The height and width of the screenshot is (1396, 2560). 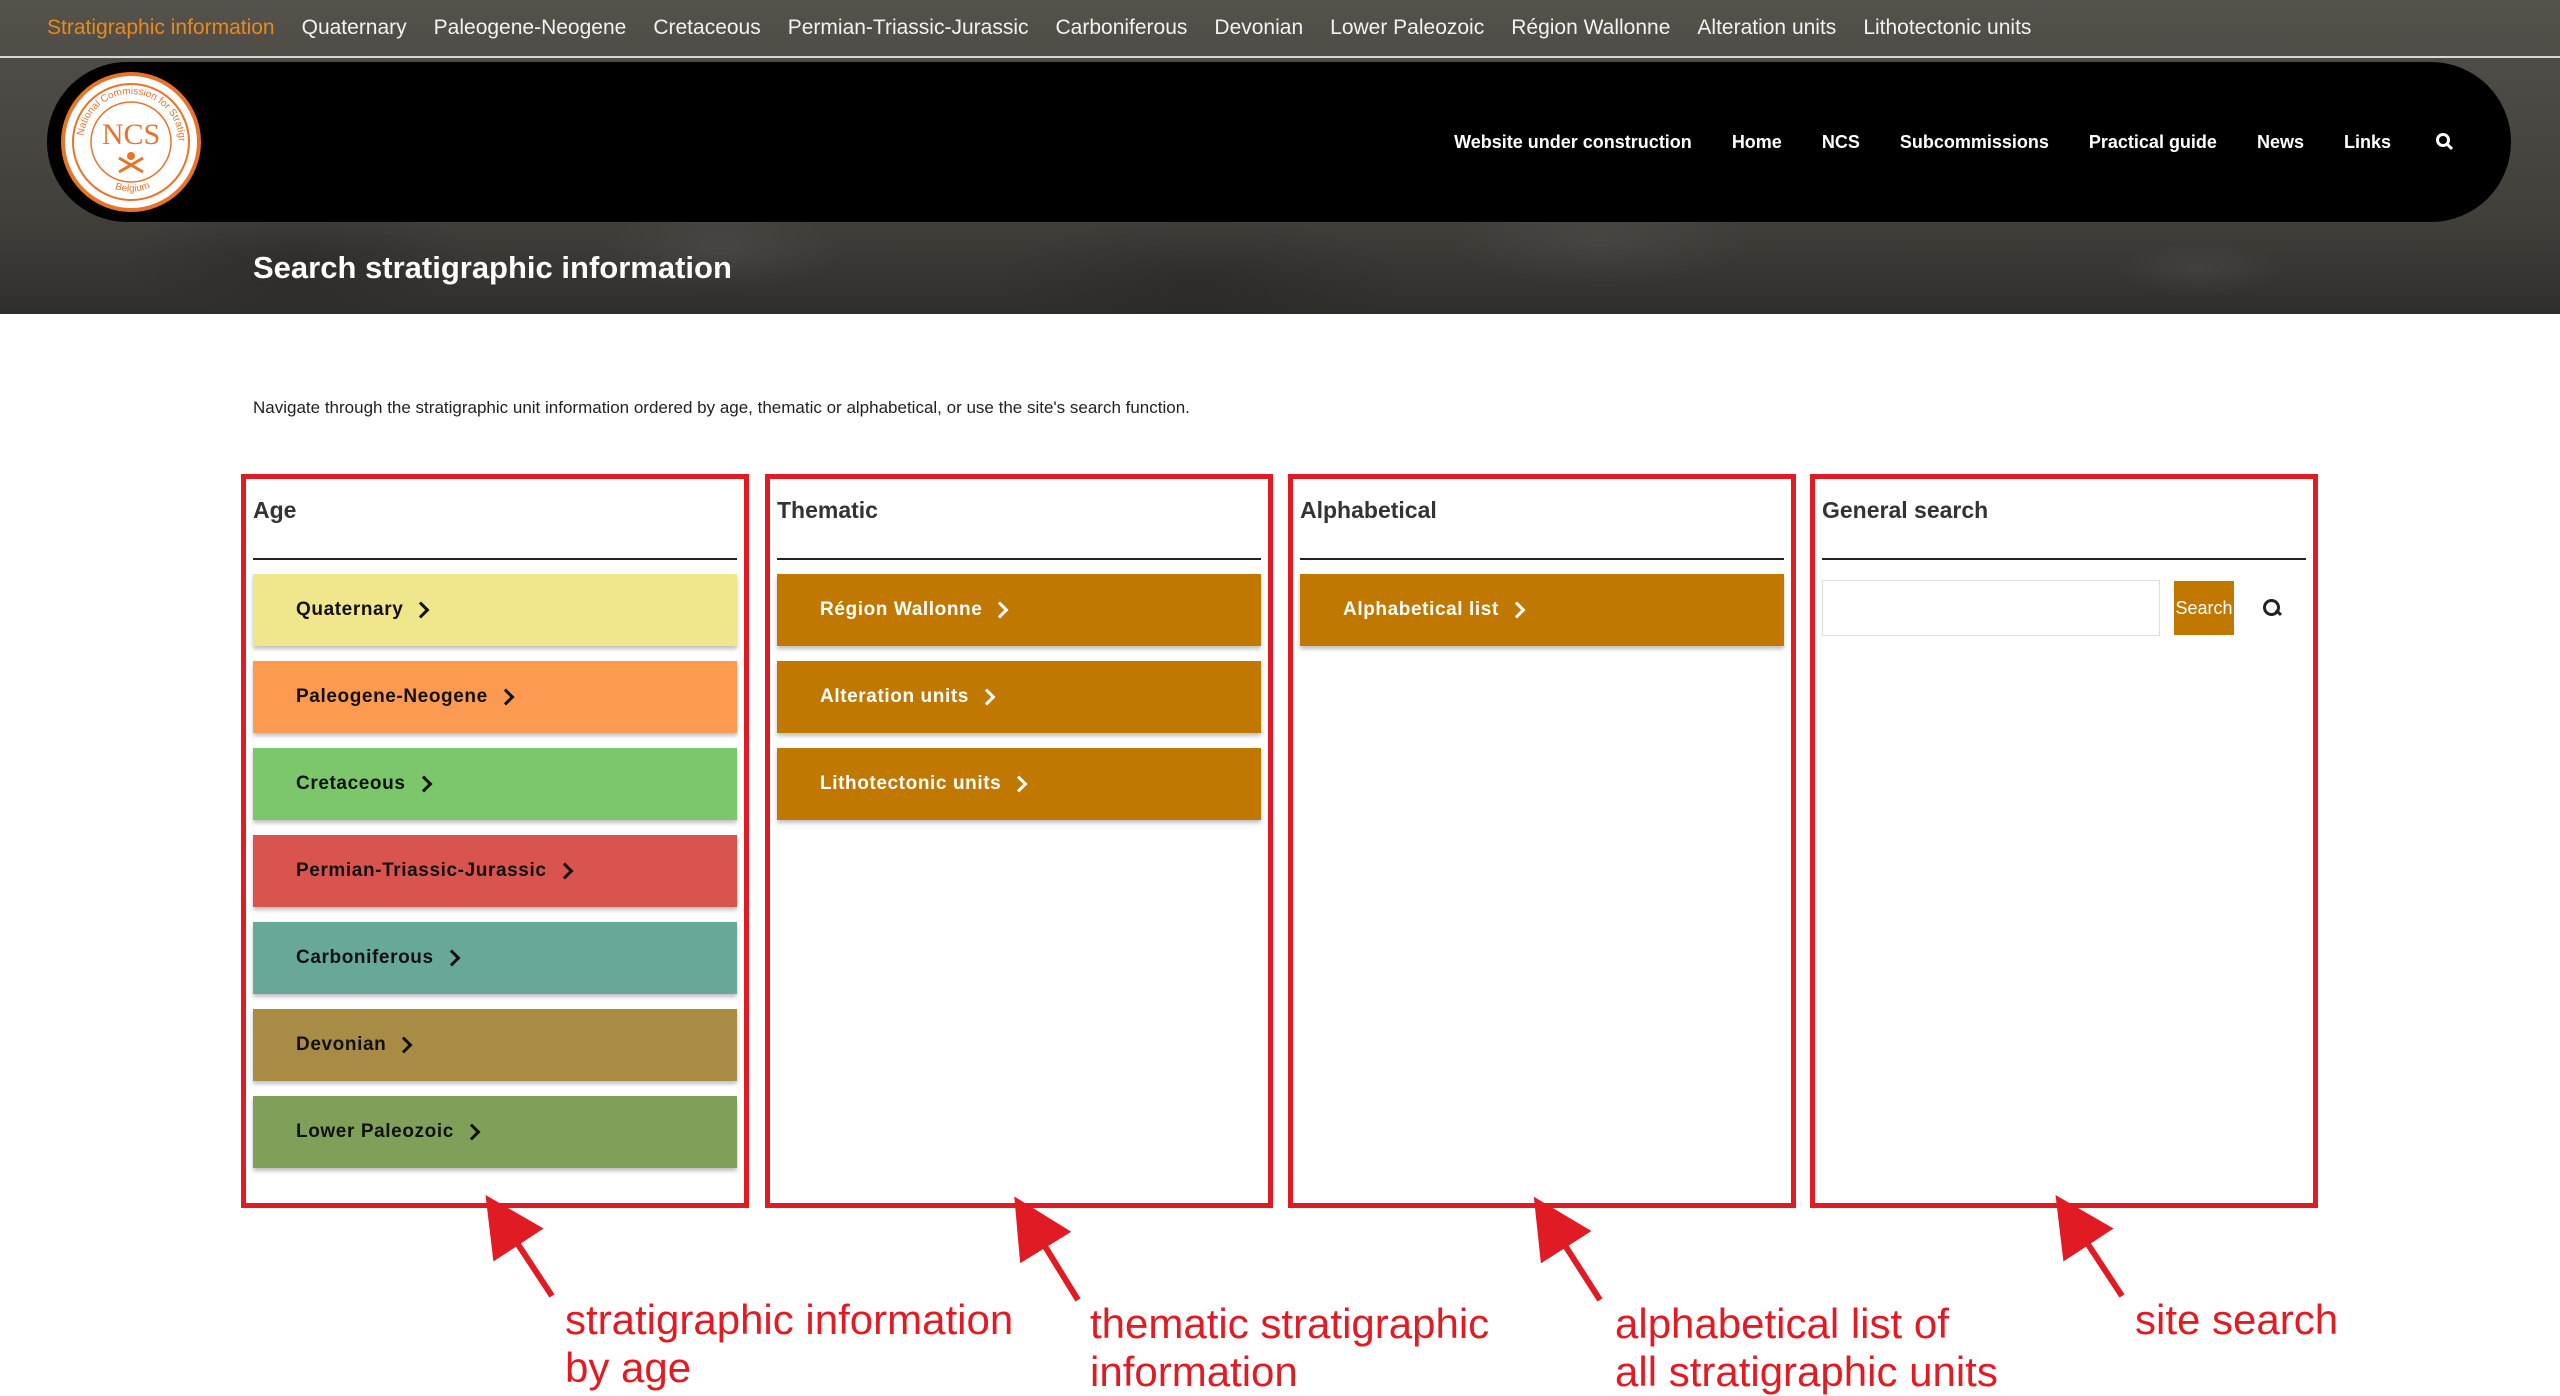 What do you see at coordinates (2237, 1319) in the screenshot?
I see `annotation-search: site search` at bounding box center [2237, 1319].